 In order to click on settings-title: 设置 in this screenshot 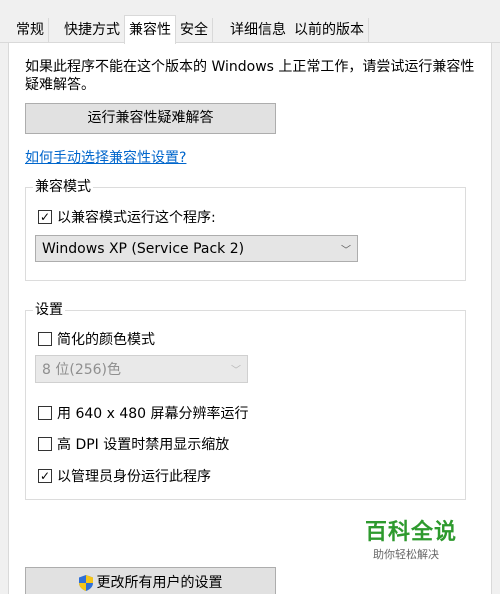, I will do `click(49, 310)`.